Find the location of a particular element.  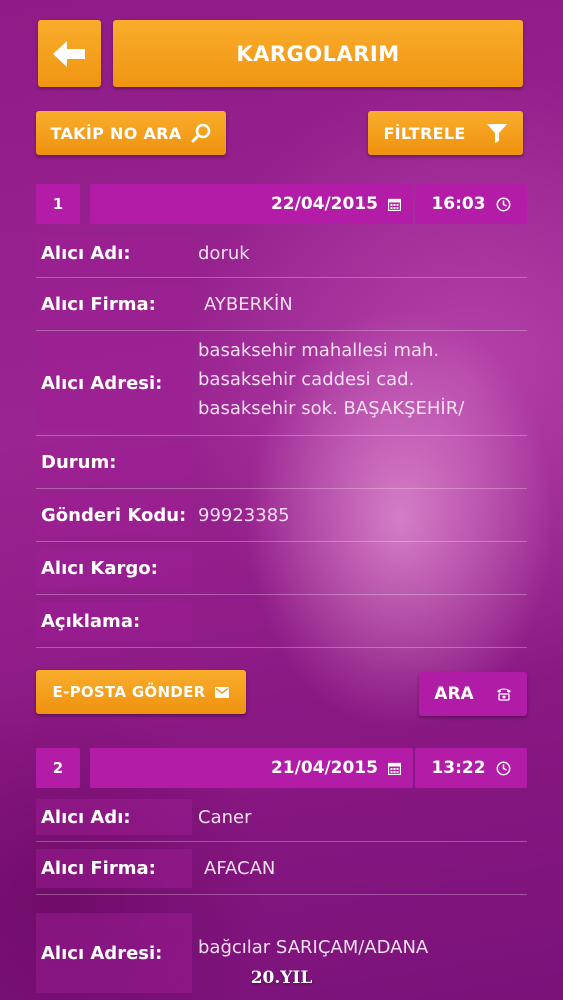

record-time-cell: 16:03 is located at coordinates (471, 204).